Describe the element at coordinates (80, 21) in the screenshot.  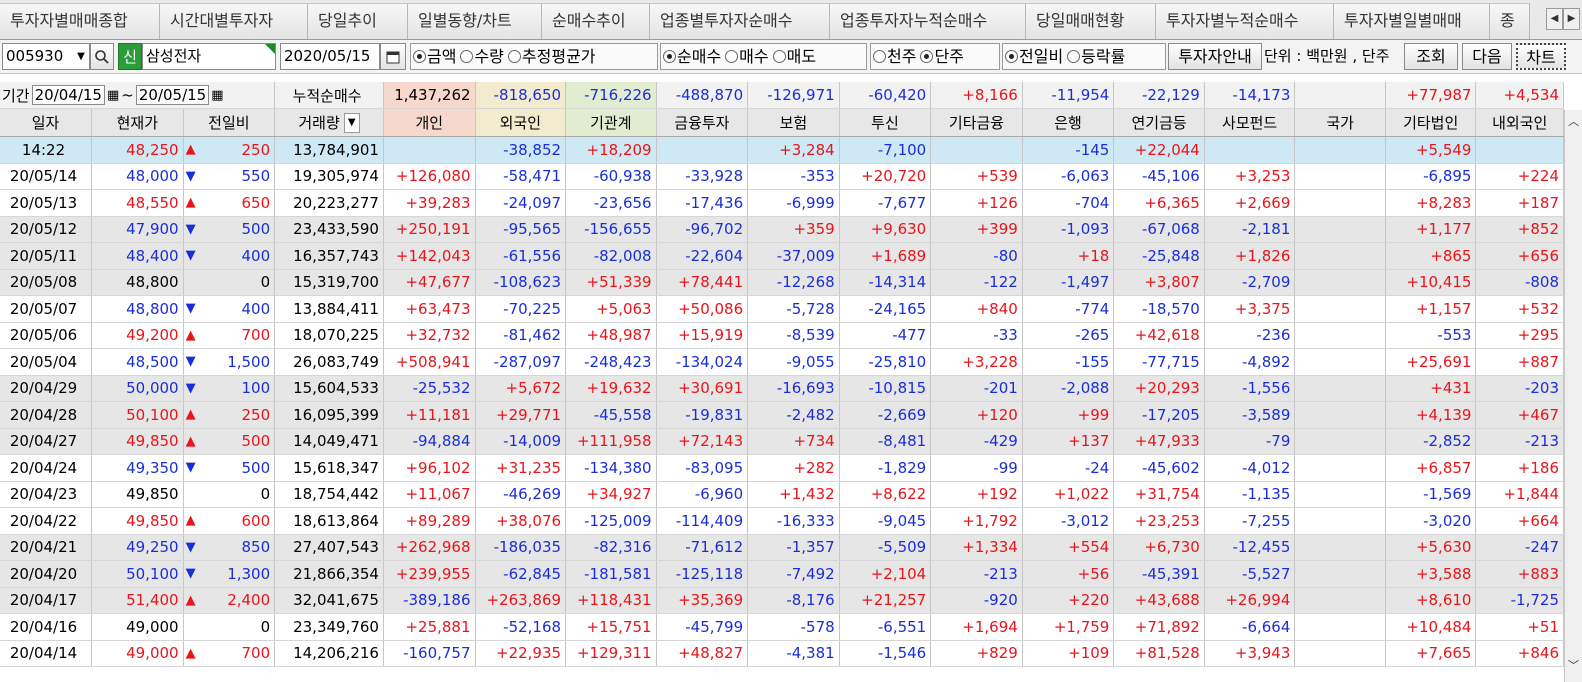
I see `tab-1: 투자자별매매종합` at that location.